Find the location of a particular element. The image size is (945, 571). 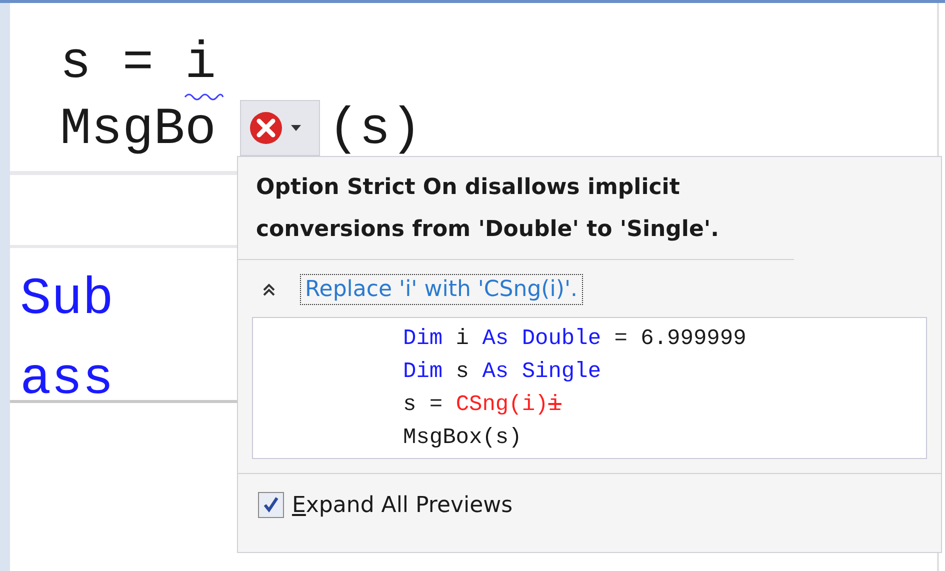

checkbox-label: Expand All Previews is located at coordinates (402, 505).